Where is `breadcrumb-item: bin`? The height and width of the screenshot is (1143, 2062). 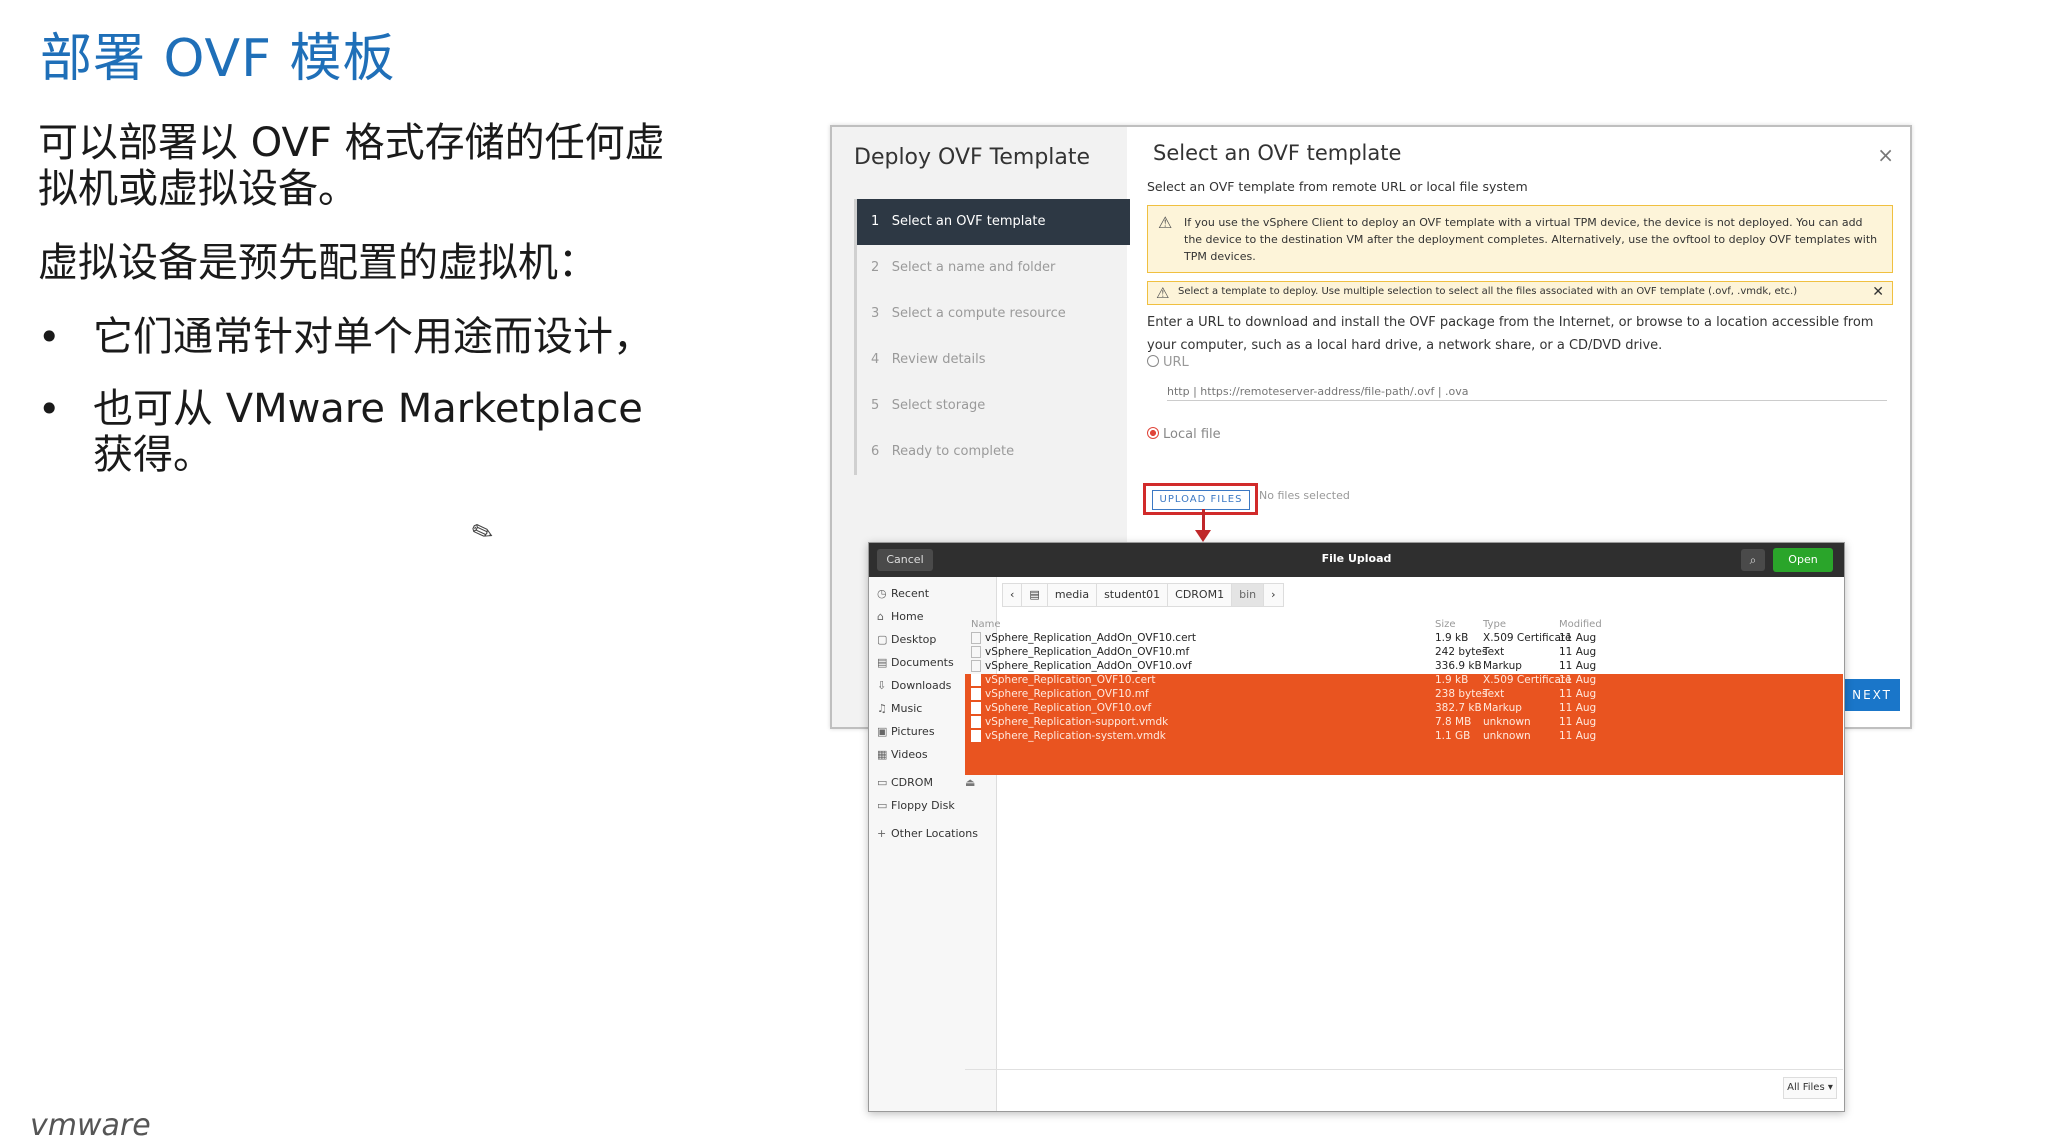
breadcrumb-item: bin is located at coordinates (1248, 595).